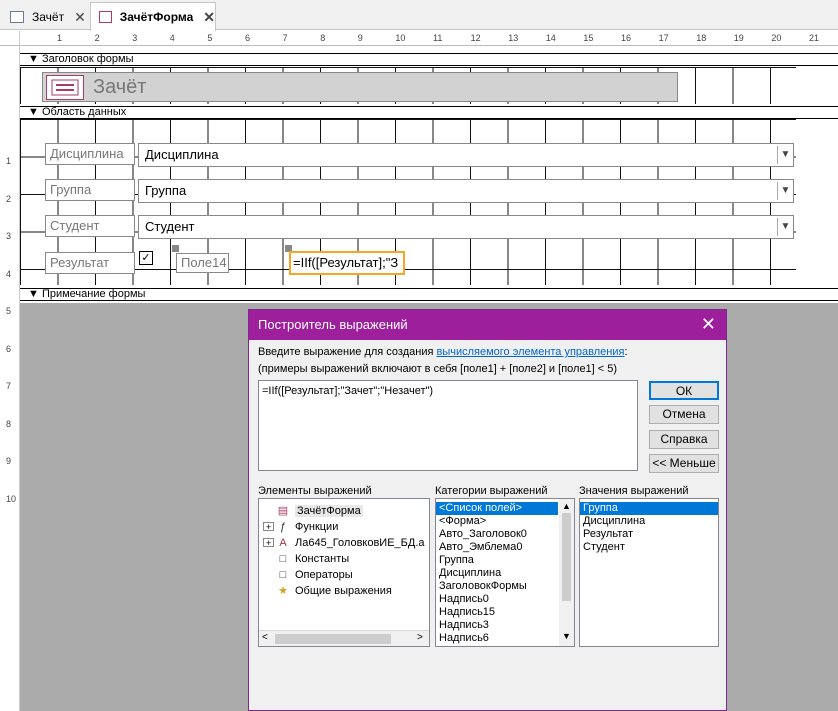  Describe the element at coordinates (146, 258) in the screenshot. I see `result-checkbox: ✓` at that location.